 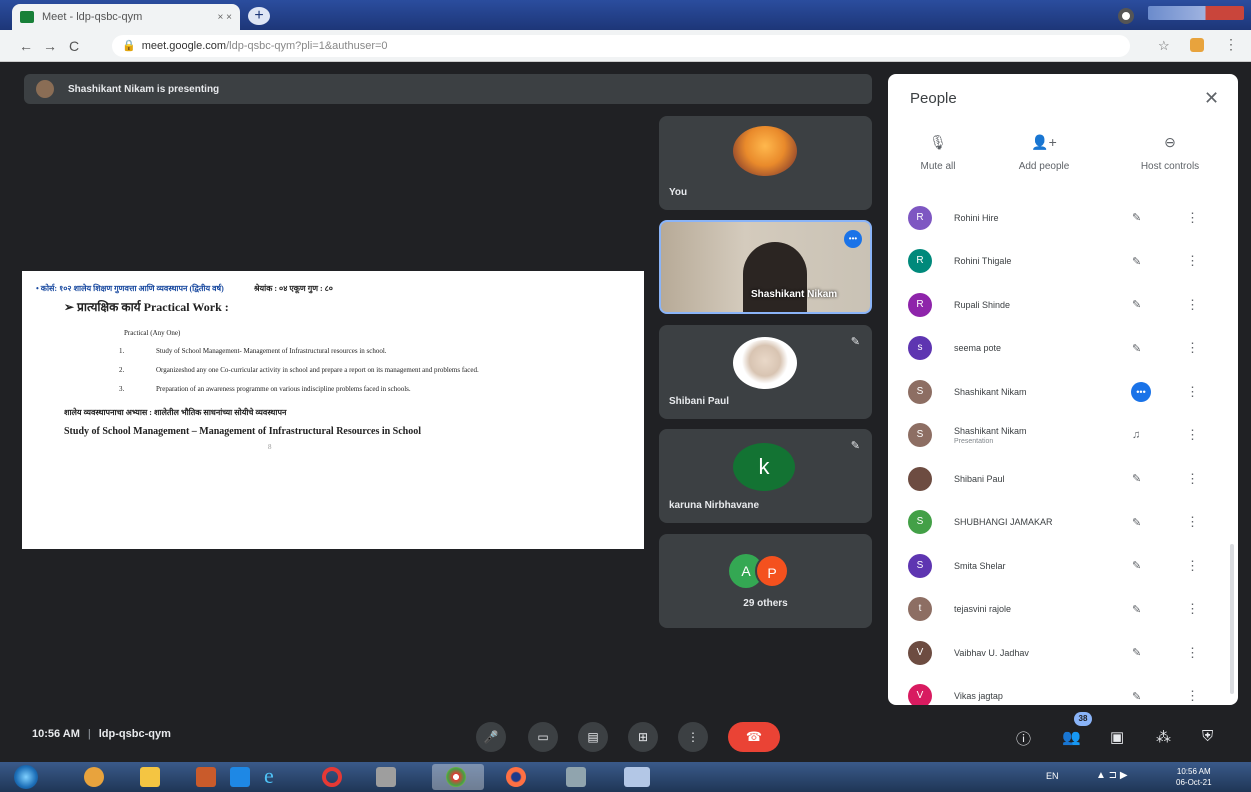 What do you see at coordinates (206, 777) in the screenshot?
I see `media-icon` at bounding box center [206, 777].